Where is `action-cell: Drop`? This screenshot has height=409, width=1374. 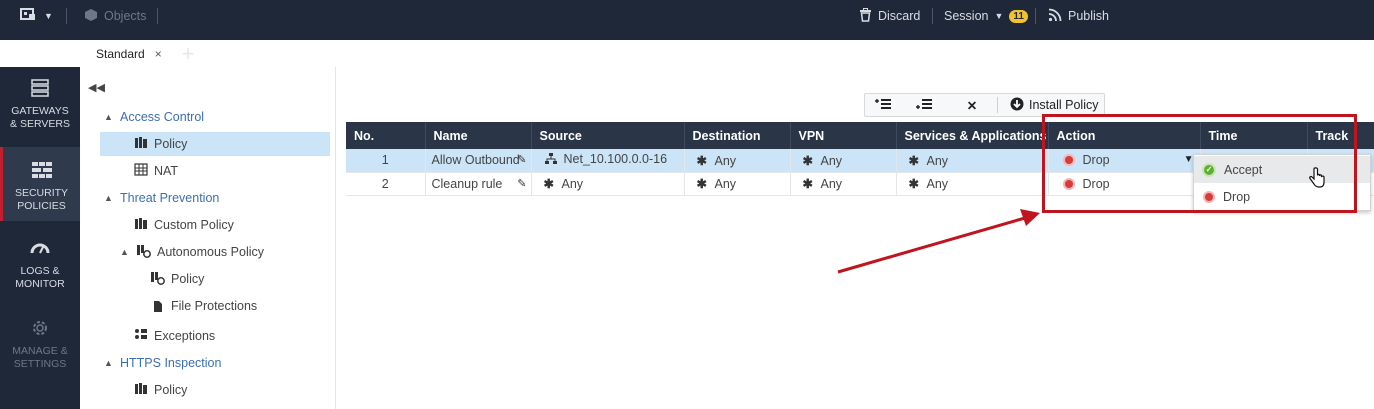 action-cell: Drop is located at coordinates (1124, 184).